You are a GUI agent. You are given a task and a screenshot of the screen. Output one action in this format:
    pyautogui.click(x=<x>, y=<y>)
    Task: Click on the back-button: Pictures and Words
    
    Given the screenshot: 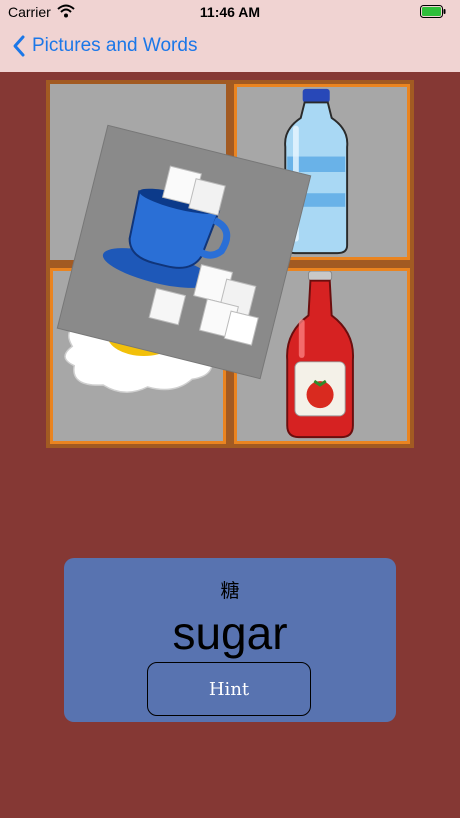 What is the action you would take?
    pyautogui.click(x=103, y=46)
    